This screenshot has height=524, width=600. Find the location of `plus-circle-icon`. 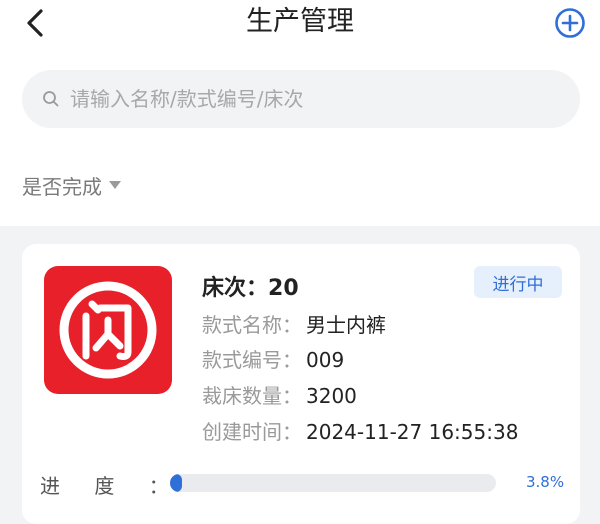

plus-circle-icon is located at coordinates (570, 23).